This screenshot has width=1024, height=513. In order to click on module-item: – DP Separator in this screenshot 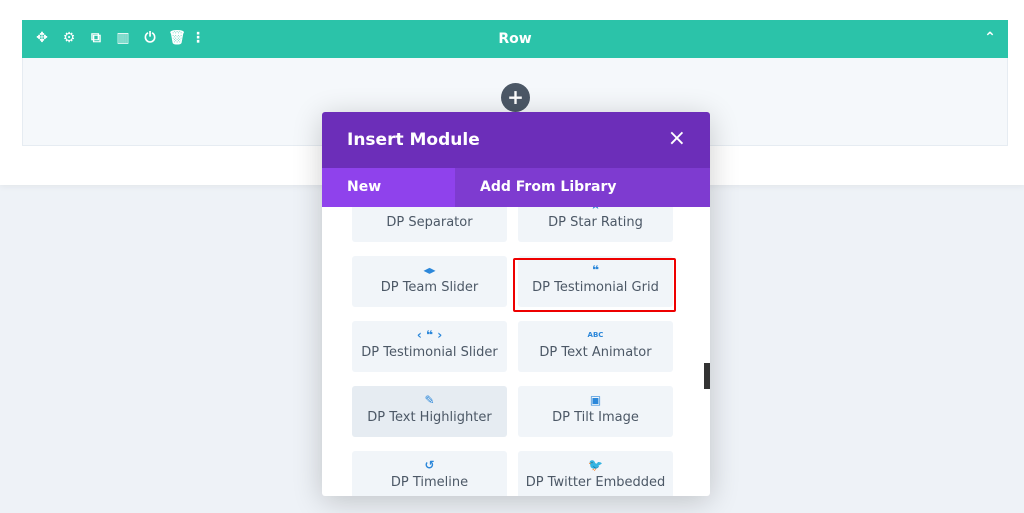, I will do `click(429, 224)`.